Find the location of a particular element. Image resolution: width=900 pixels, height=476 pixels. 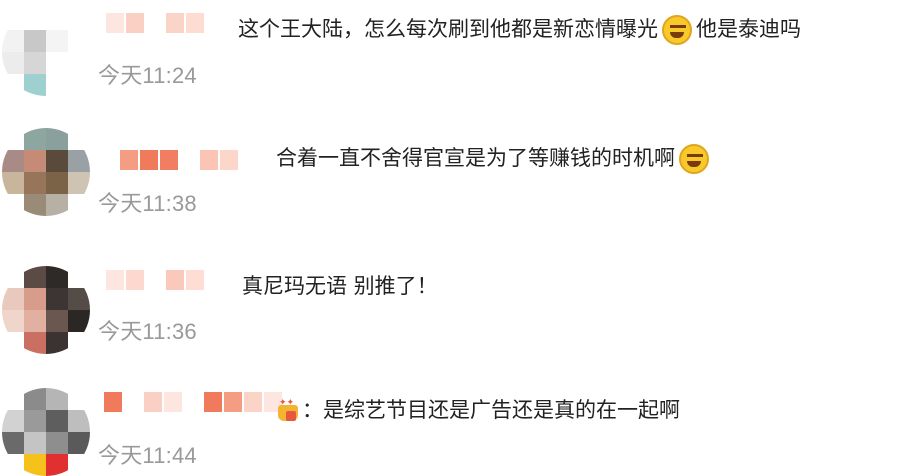

comment-text: ✦✦ ：是综艺节目还是广告还是真的在一起啊 is located at coordinates (478, 409).